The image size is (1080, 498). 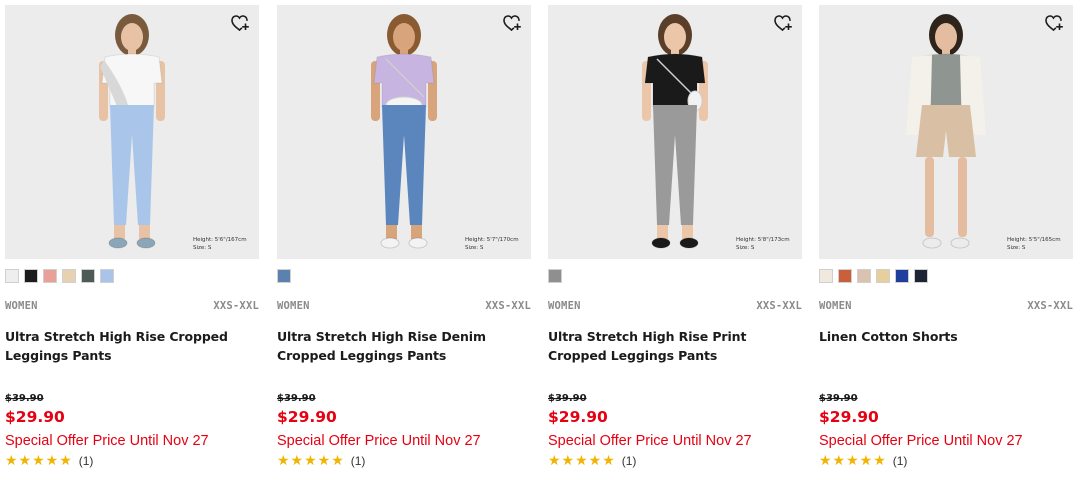 I want to click on product-image: Height: 5'7"/170cm Size: S, so click(x=404, y=132).